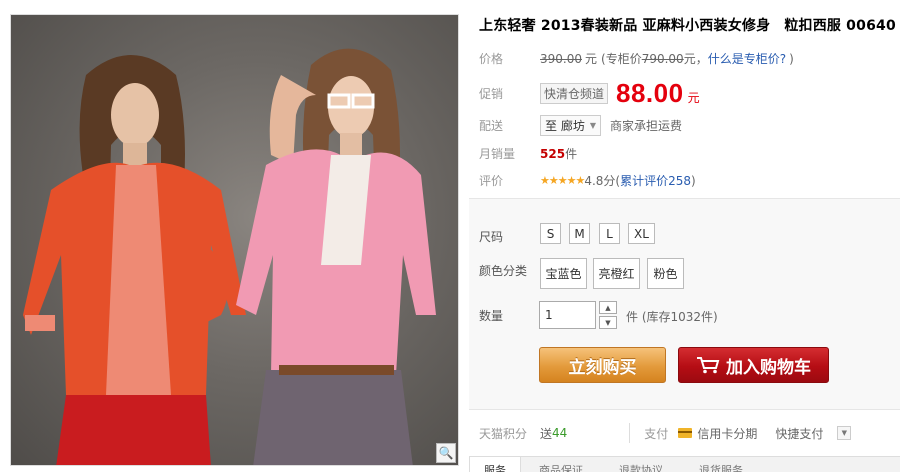 This screenshot has height=472, width=900. What do you see at coordinates (546, 433) in the screenshot?
I see `points-prefix: 送` at bounding box center [546, 433].